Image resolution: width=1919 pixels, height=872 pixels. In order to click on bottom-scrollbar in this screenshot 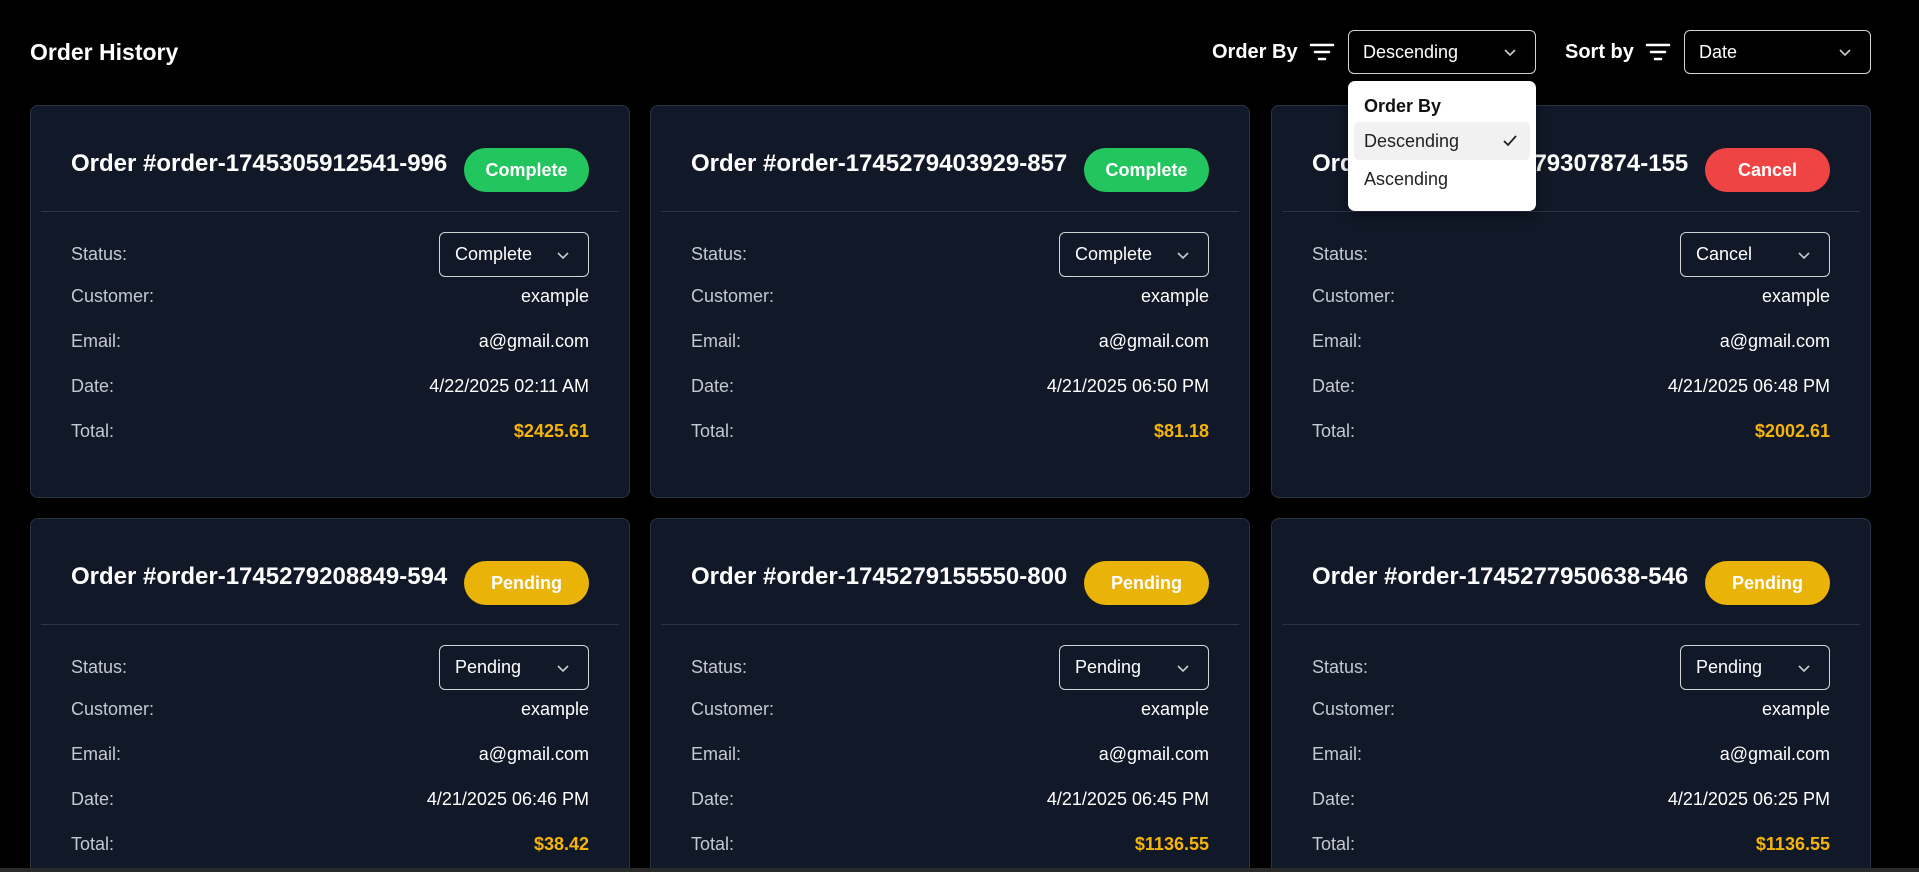, I will do `click(959, 870)`.